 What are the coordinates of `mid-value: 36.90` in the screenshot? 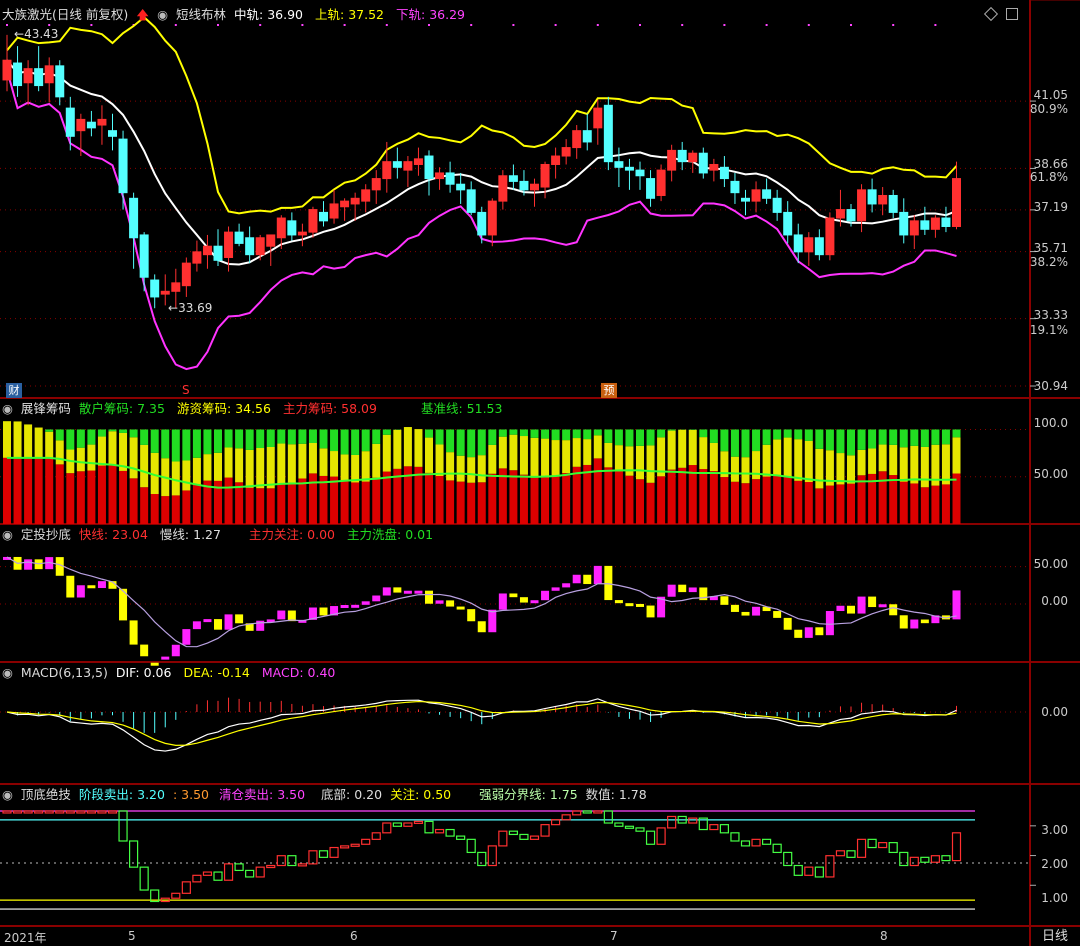 It's located at (285, 14).